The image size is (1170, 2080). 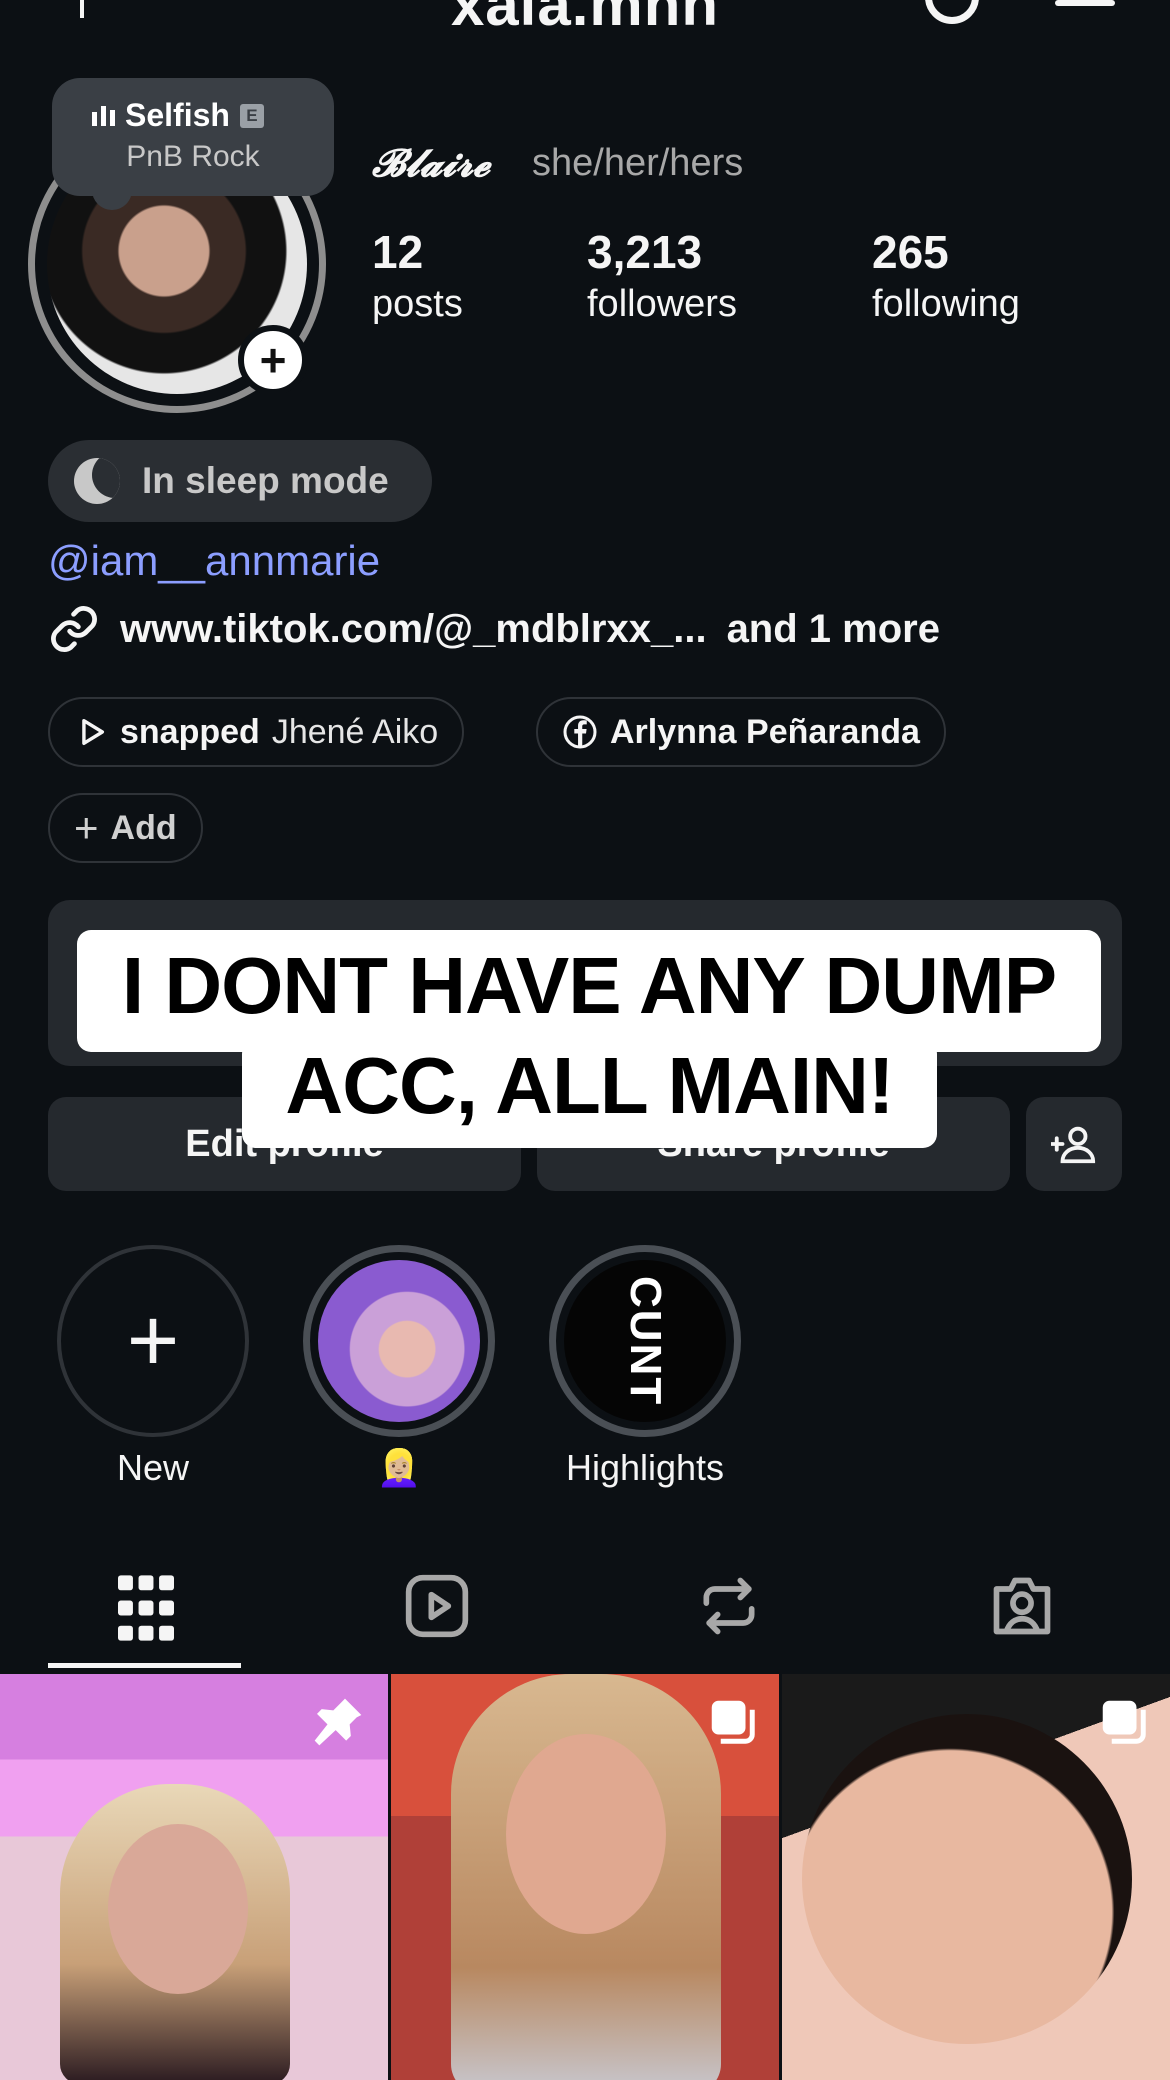 What do you see at coordinates (190, 731) in the screenshot?
I see `chip-bold-text: snapped` at bounding box center [190, 731].